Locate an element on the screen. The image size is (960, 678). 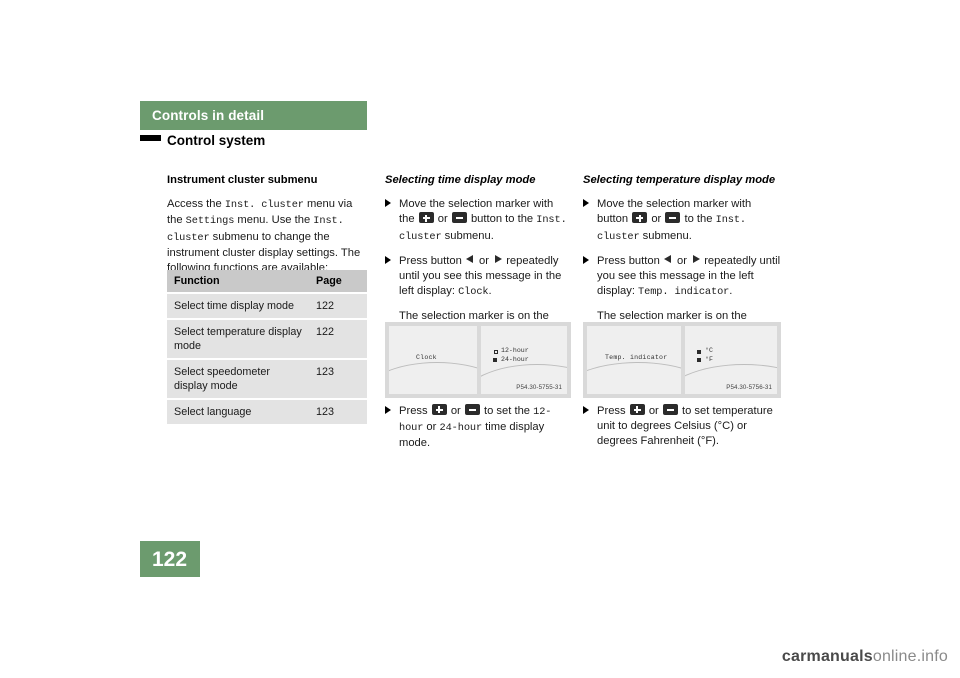
lcd-left-display-text: Temp. indicator is located at coordinates (636, 357).